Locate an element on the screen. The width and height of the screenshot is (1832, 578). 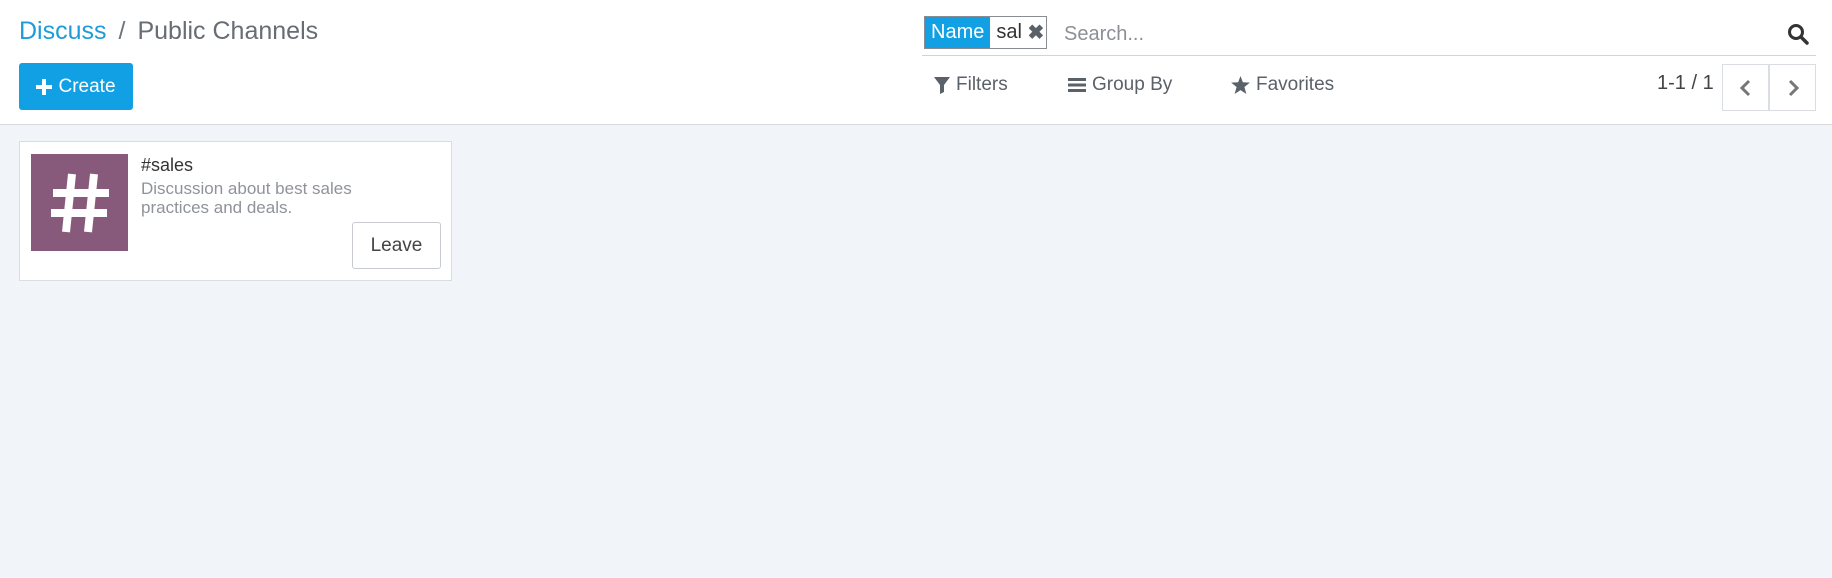
breadcrumb: Discuss / Public Channels is located at coordinates (168, 31).